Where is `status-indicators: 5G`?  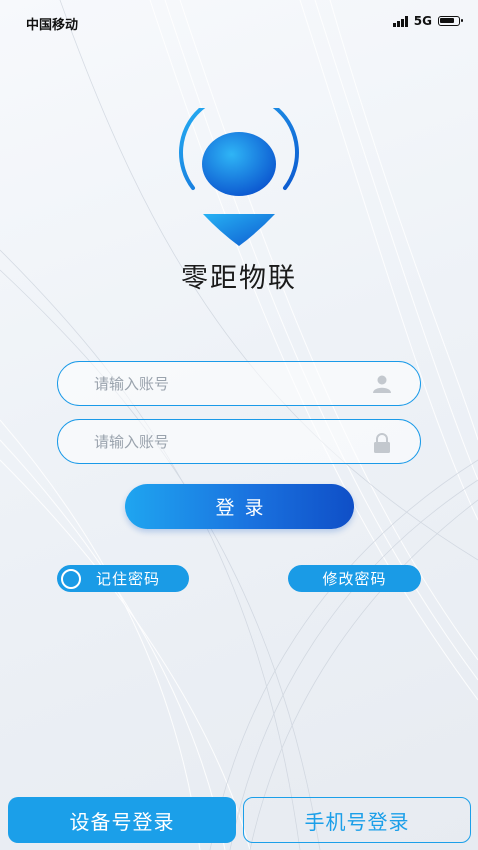 status-indicators: 5G is located at coordinates (427, 21).